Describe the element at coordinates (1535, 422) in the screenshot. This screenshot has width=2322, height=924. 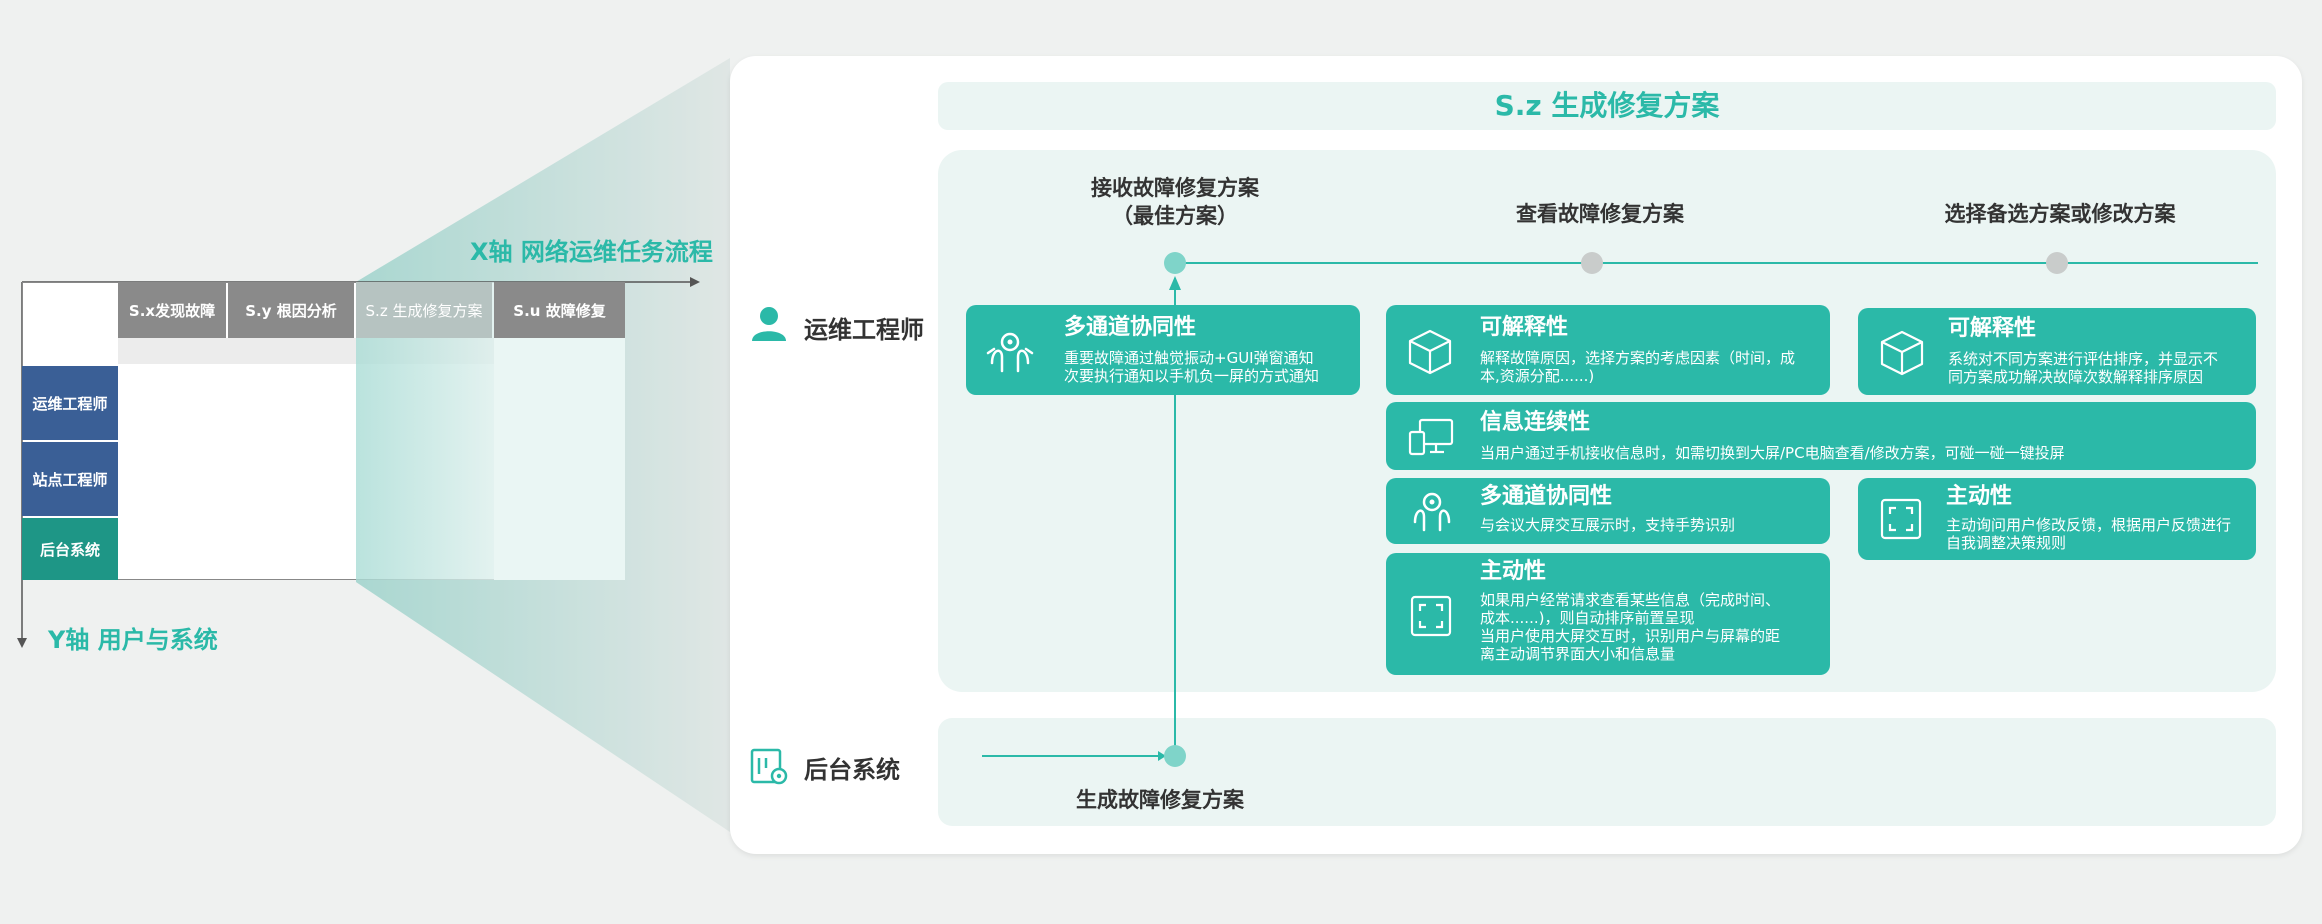
I see `card-title: 信息连续性` at that location.